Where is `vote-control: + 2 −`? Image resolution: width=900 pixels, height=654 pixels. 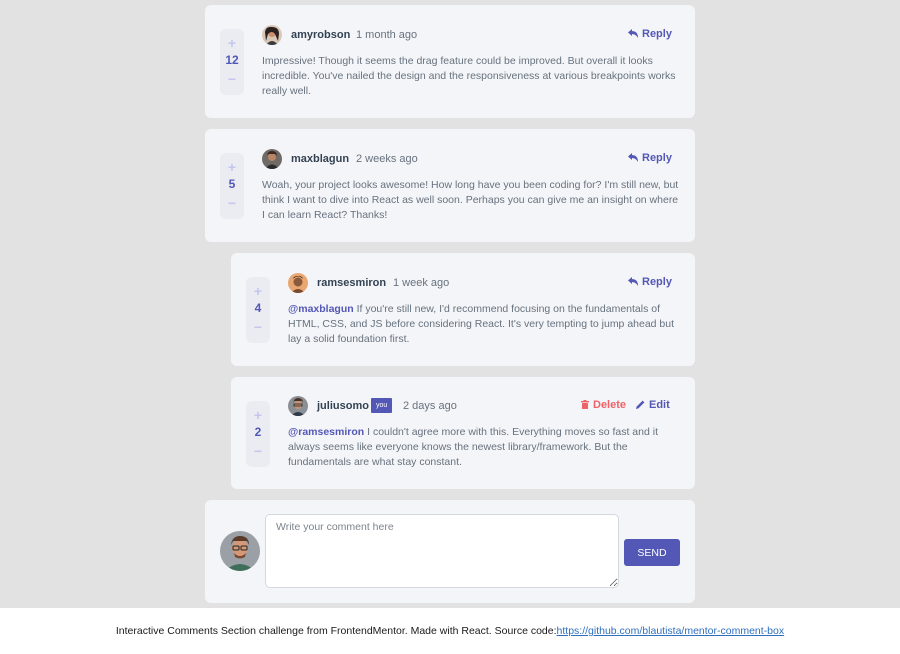
vote-control: + 2 − is located at coordinates (258, 434).